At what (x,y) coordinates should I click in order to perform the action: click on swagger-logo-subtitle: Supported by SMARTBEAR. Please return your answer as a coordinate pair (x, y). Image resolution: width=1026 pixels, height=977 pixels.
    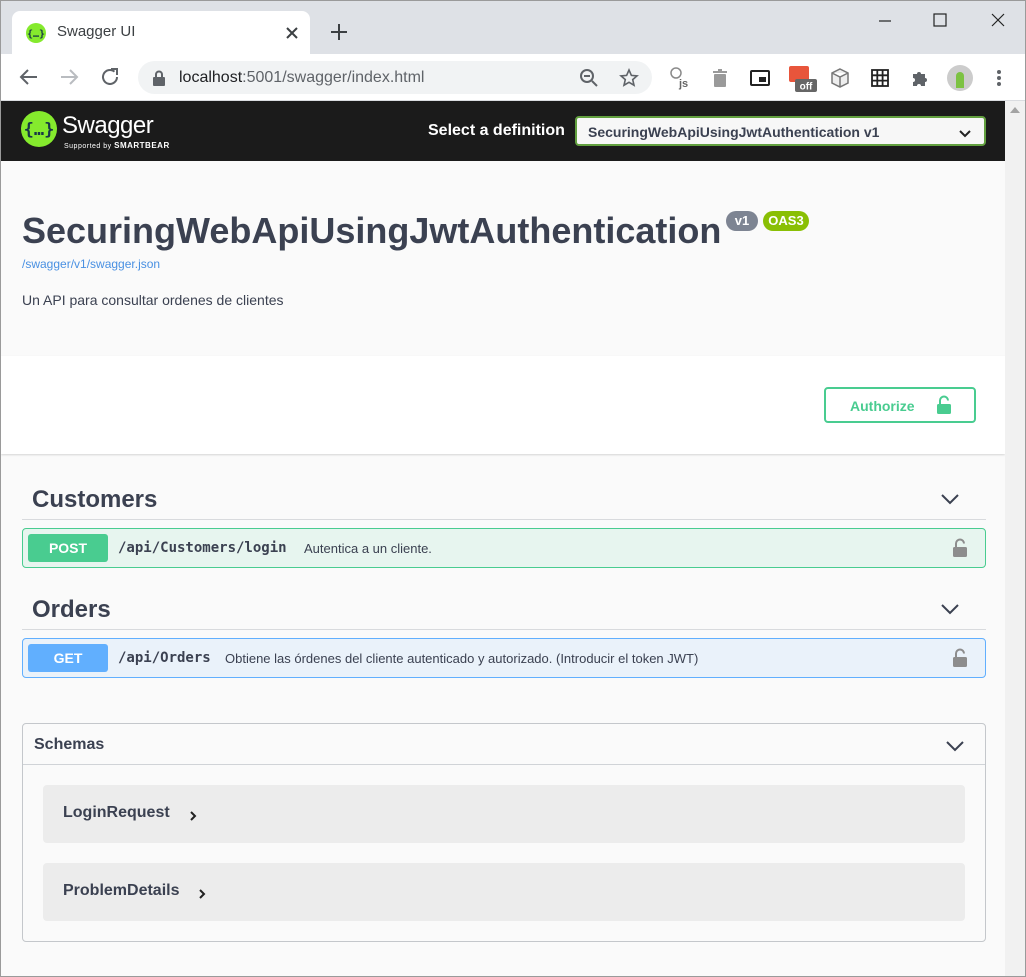
    Looking at the image, I should click on (117, 145).